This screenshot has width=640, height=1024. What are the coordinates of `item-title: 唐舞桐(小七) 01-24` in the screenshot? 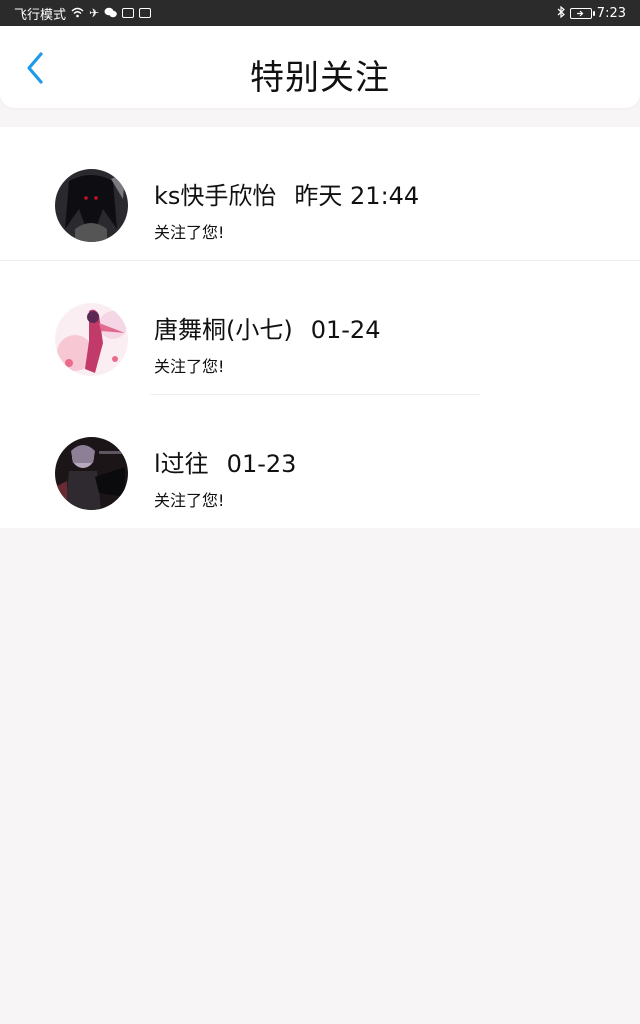 It's located at (267, 327).